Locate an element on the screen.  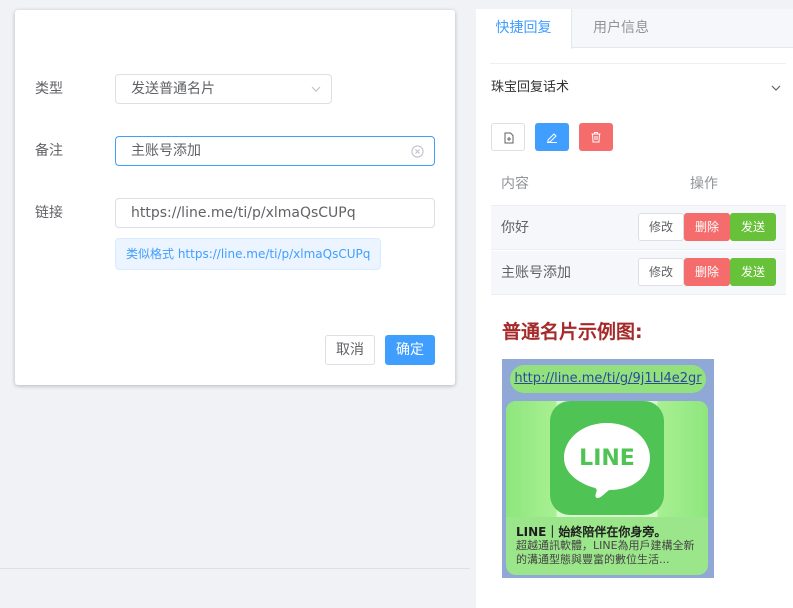
type-select-value: 发送普通名片 is located at coordinates (173, 89).